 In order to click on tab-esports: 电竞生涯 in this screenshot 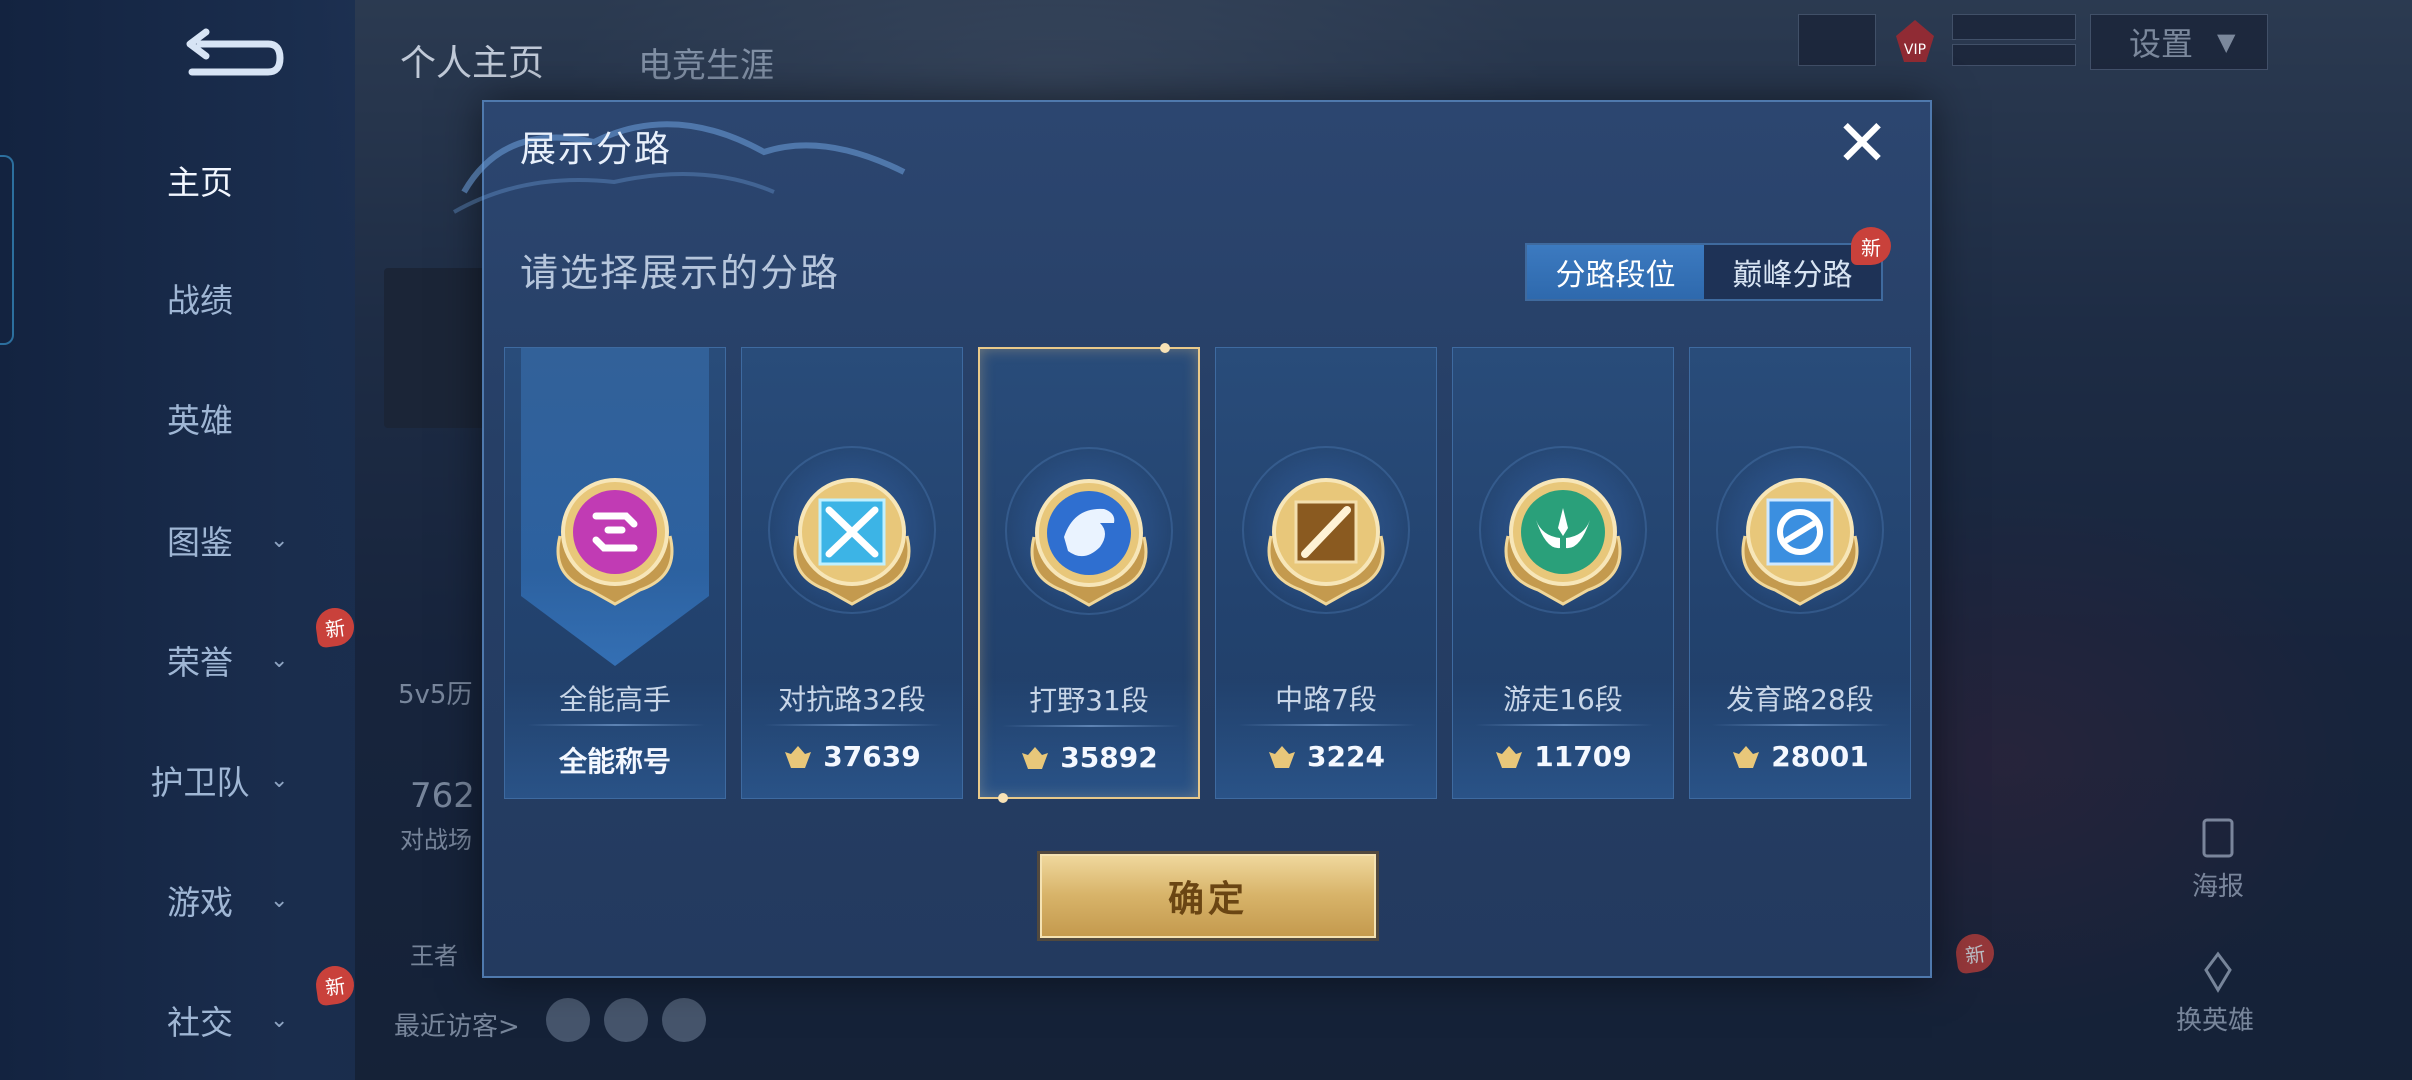, I will do `click(706, 62)`.